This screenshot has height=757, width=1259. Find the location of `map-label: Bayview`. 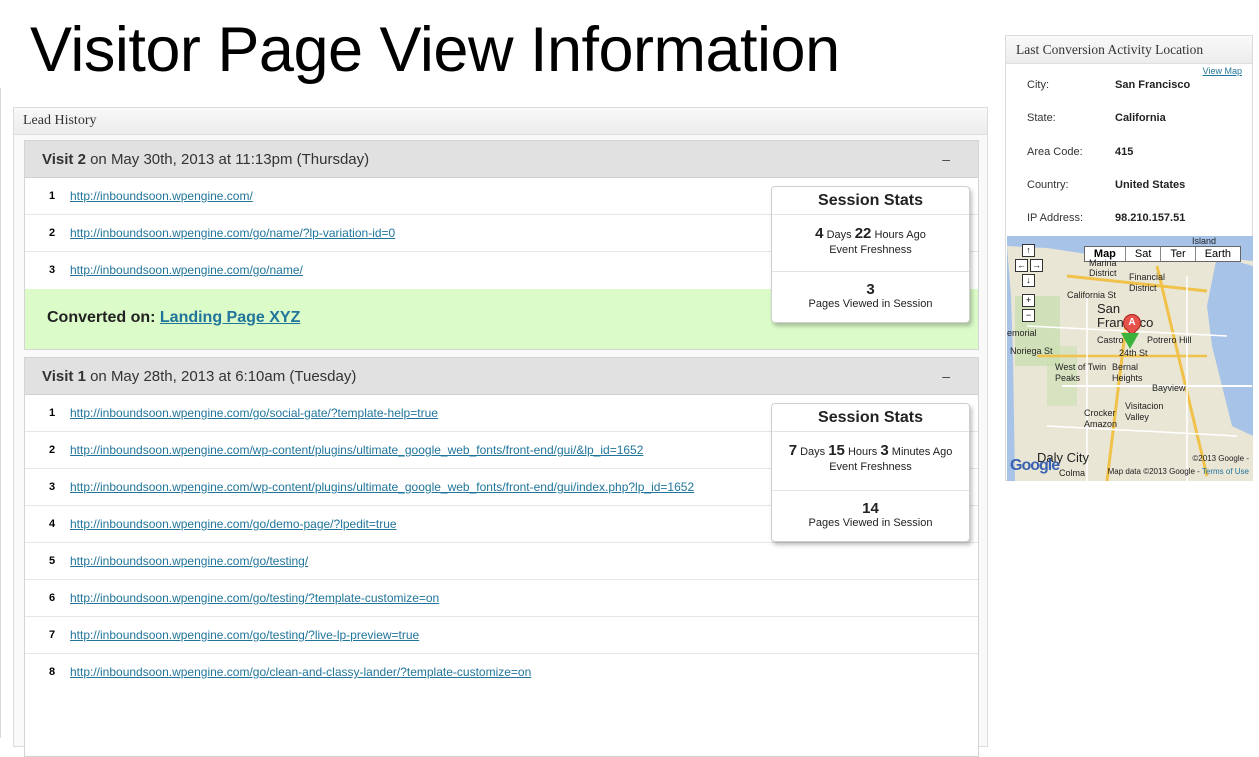

map-label: Bayview is located at coordinates (1169, 388).